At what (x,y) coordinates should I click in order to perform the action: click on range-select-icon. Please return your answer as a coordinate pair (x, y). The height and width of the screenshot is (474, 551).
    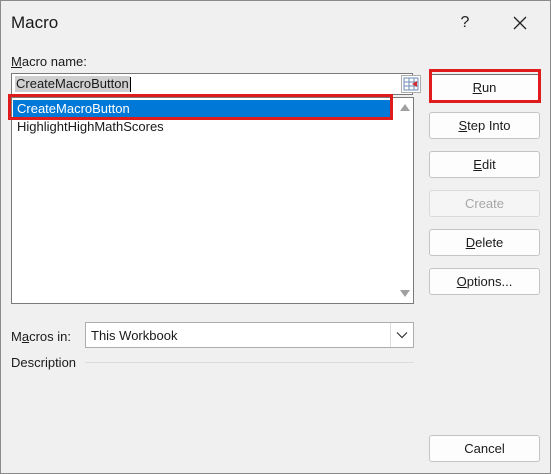
    Looking at the image, I should click on (411, 84).